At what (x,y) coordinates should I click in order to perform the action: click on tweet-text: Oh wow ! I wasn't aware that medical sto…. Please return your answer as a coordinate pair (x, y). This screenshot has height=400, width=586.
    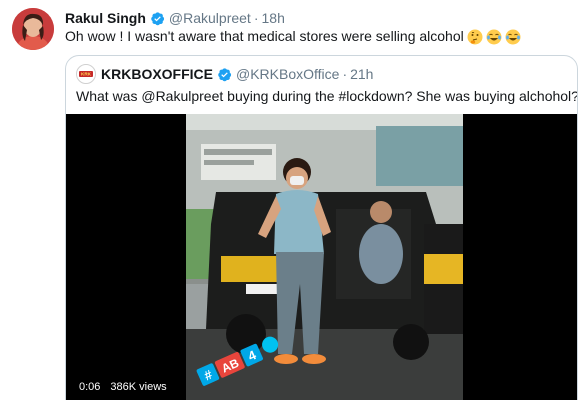
    Looking at the image, I should click on (293, 36).